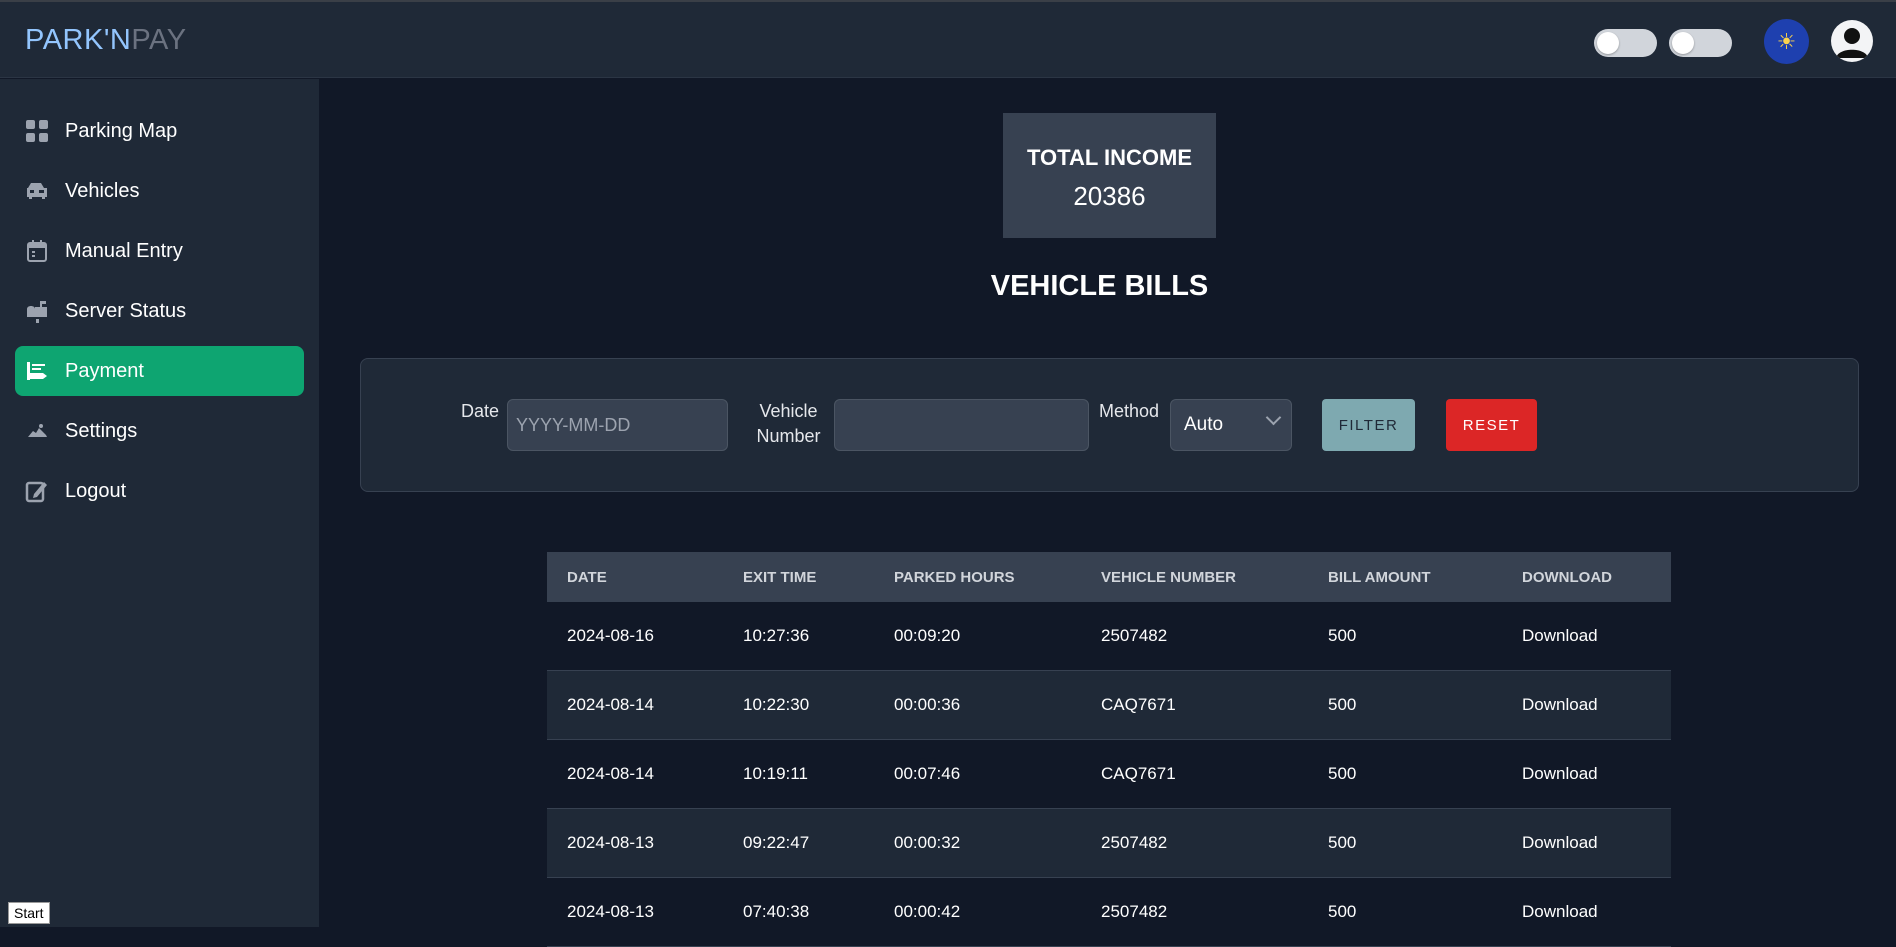 Image resolution: width=1896 pixels, height=947 pixels. I want to click on vehicle-number-label: Vehicle Number, so click(788, 424).